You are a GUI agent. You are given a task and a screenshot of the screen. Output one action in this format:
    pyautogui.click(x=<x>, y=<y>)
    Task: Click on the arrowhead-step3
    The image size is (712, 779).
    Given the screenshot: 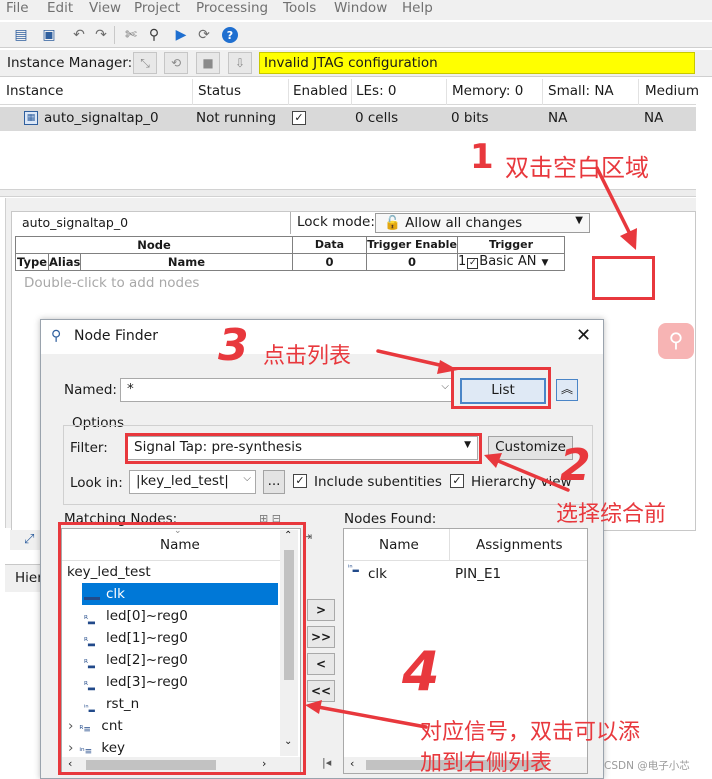 What is the action you would take?
    pyautogui.click(x=447, y=367)
    